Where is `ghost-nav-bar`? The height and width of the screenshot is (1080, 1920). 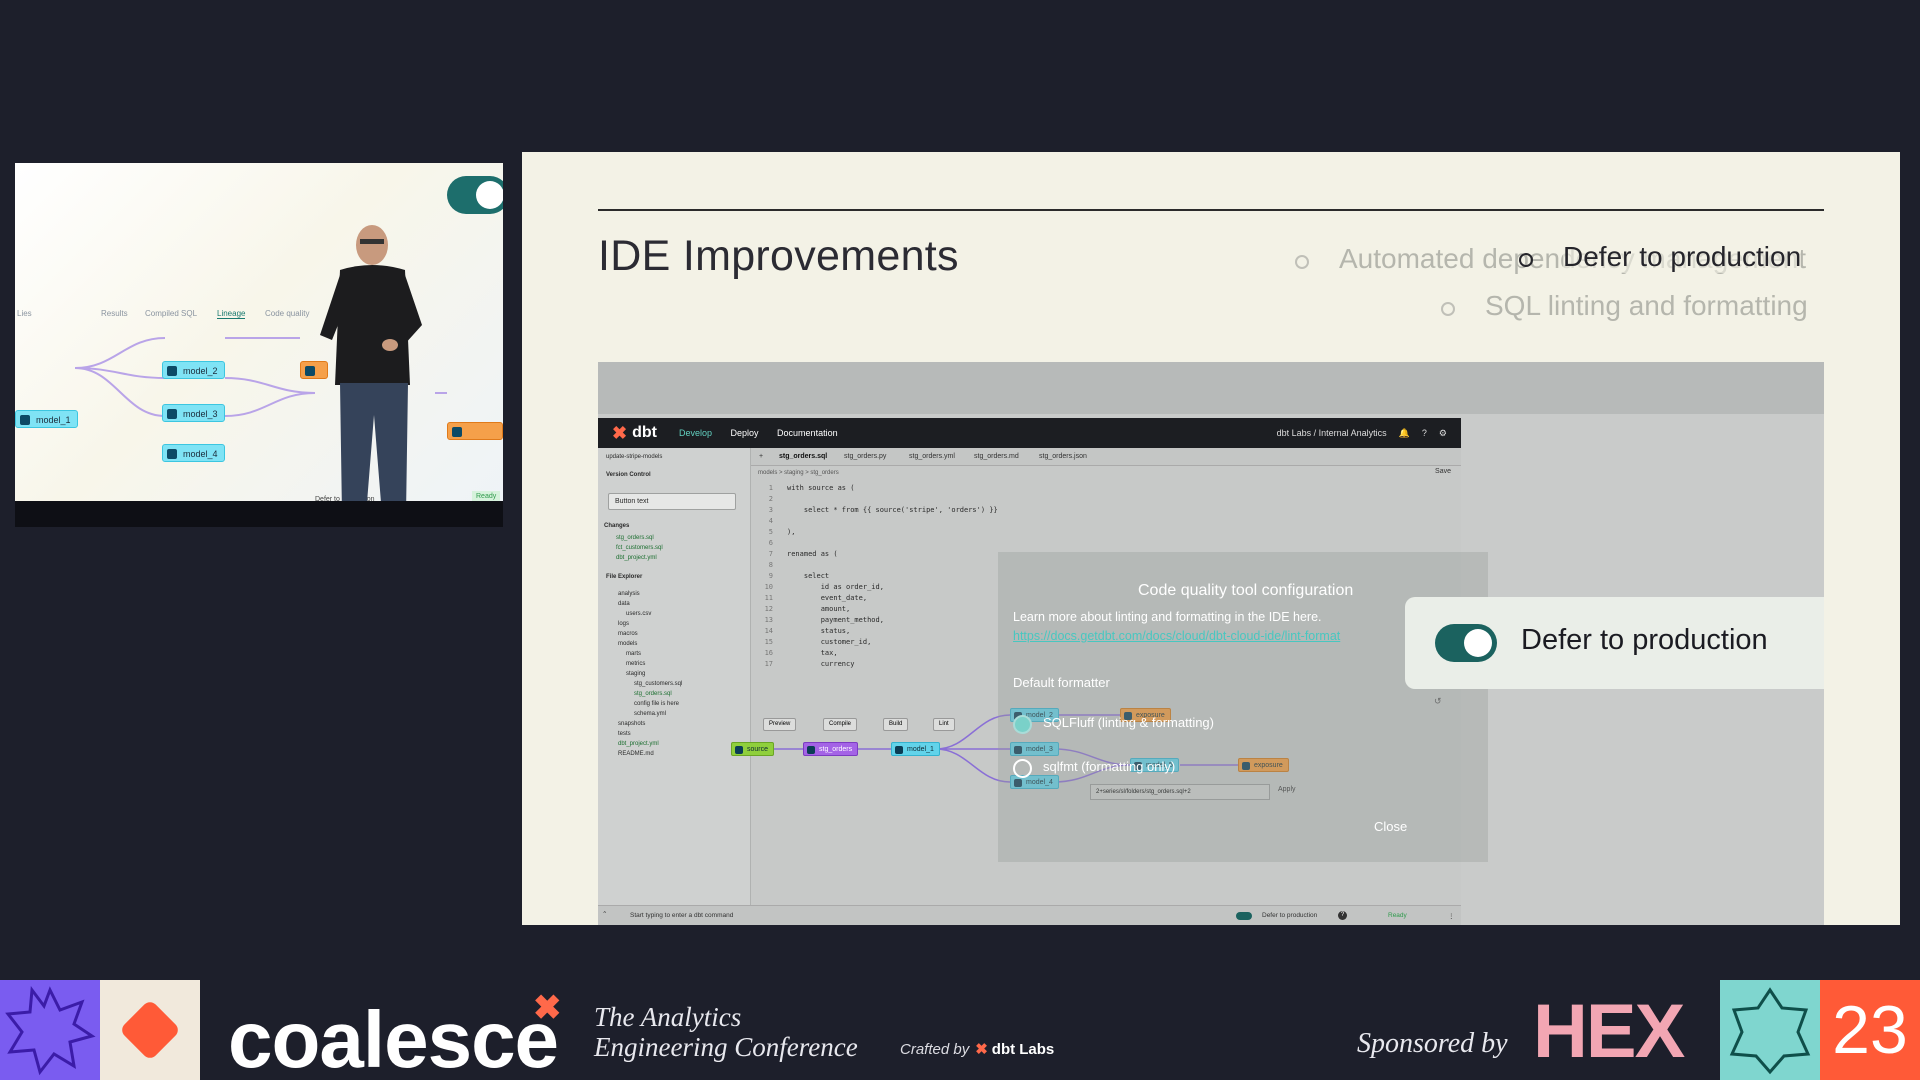 ghost-nav-bar is located at coordinates (1211, 388).